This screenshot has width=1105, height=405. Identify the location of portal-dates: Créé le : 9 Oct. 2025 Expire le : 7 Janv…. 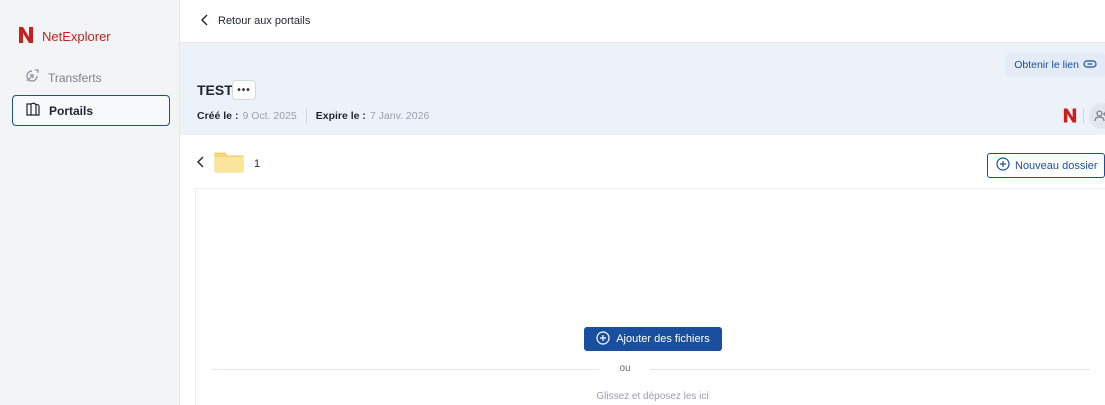
(313, 116).